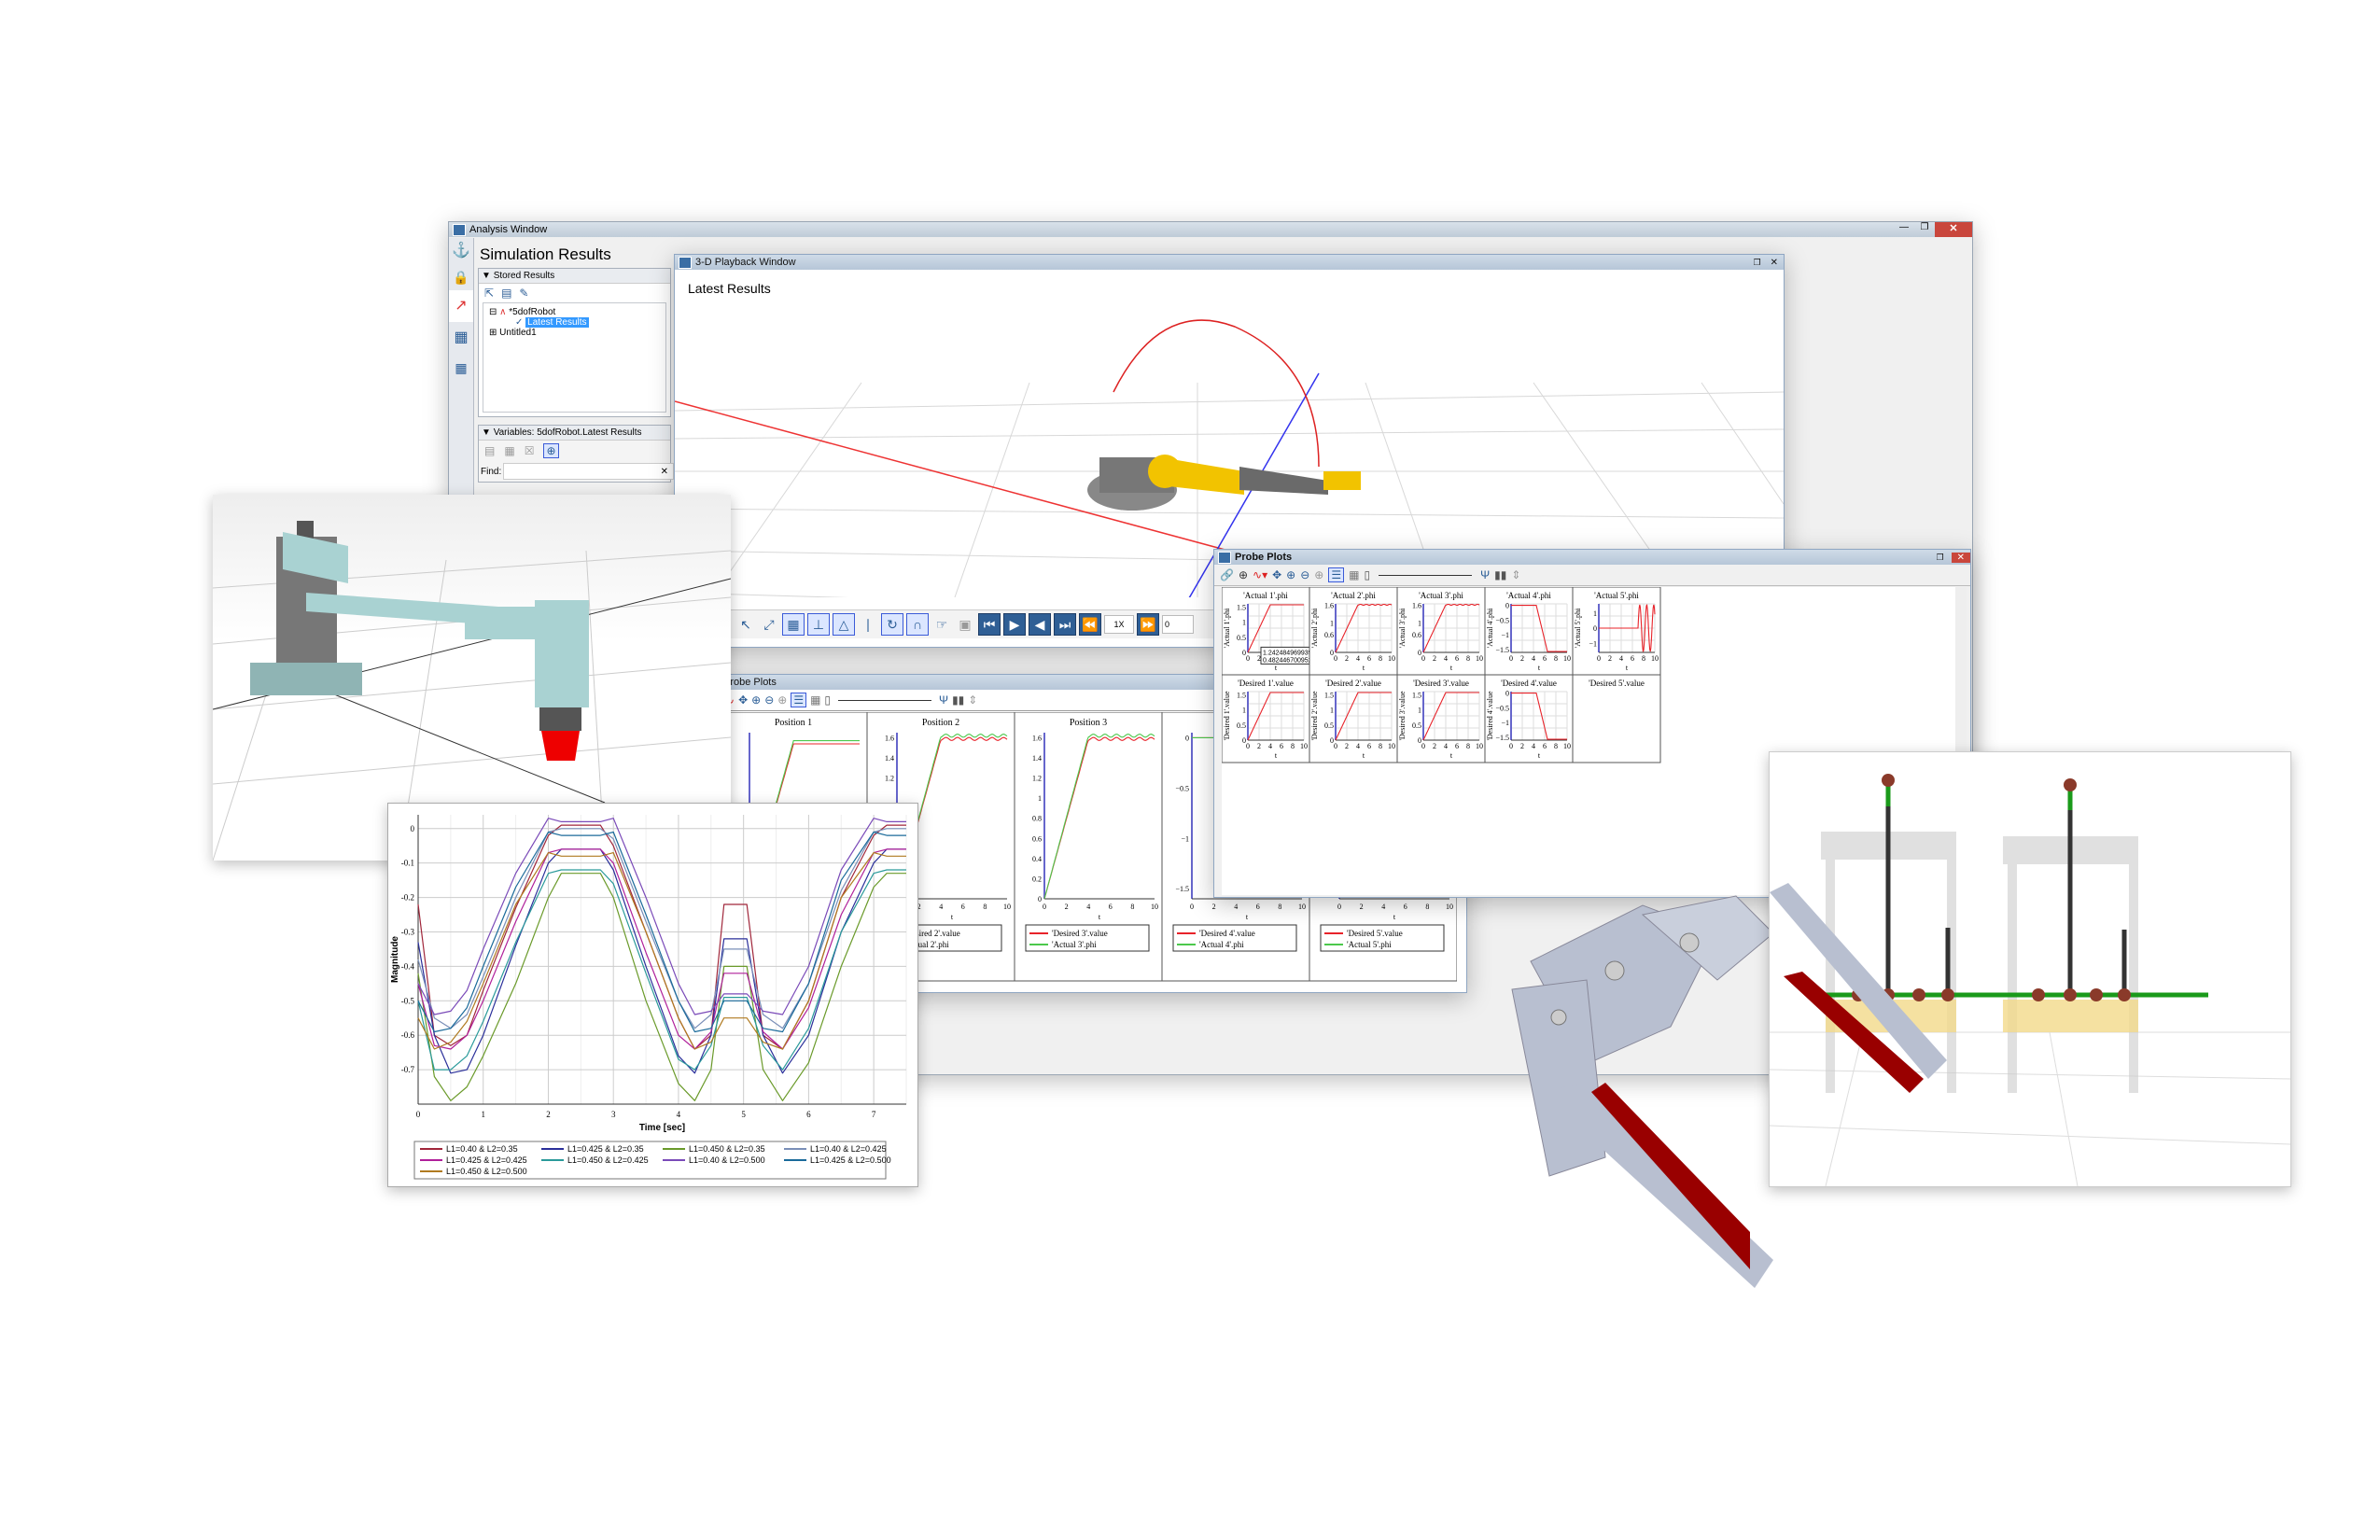  Describe the element at coordinates (745, 624) in the screenshot. I see `select-arrow-icon: ↖` at that location.